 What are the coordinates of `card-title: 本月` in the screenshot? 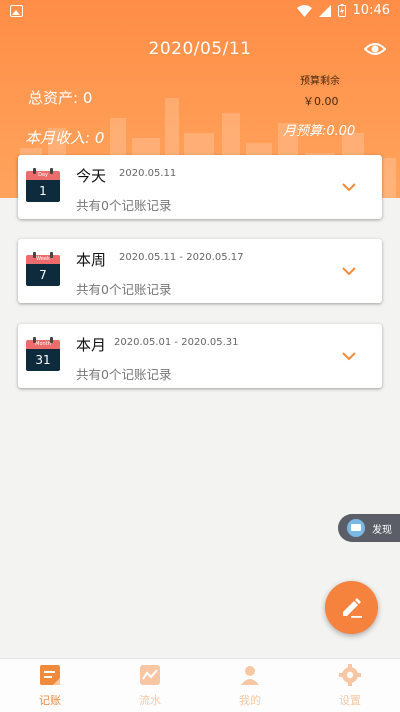 It's located at (91, 345).